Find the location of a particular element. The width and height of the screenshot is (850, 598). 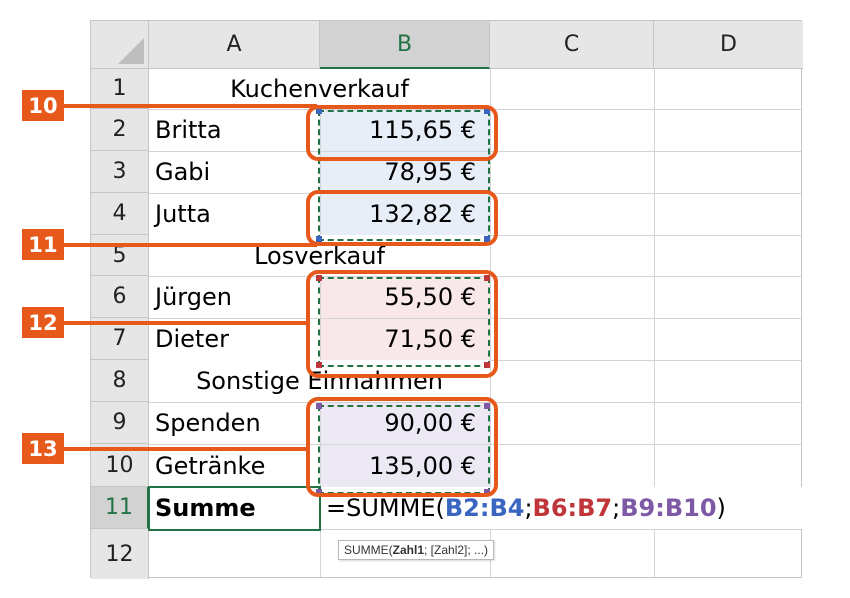

cell-a4: Jutta is located at coordinates (234, 214).